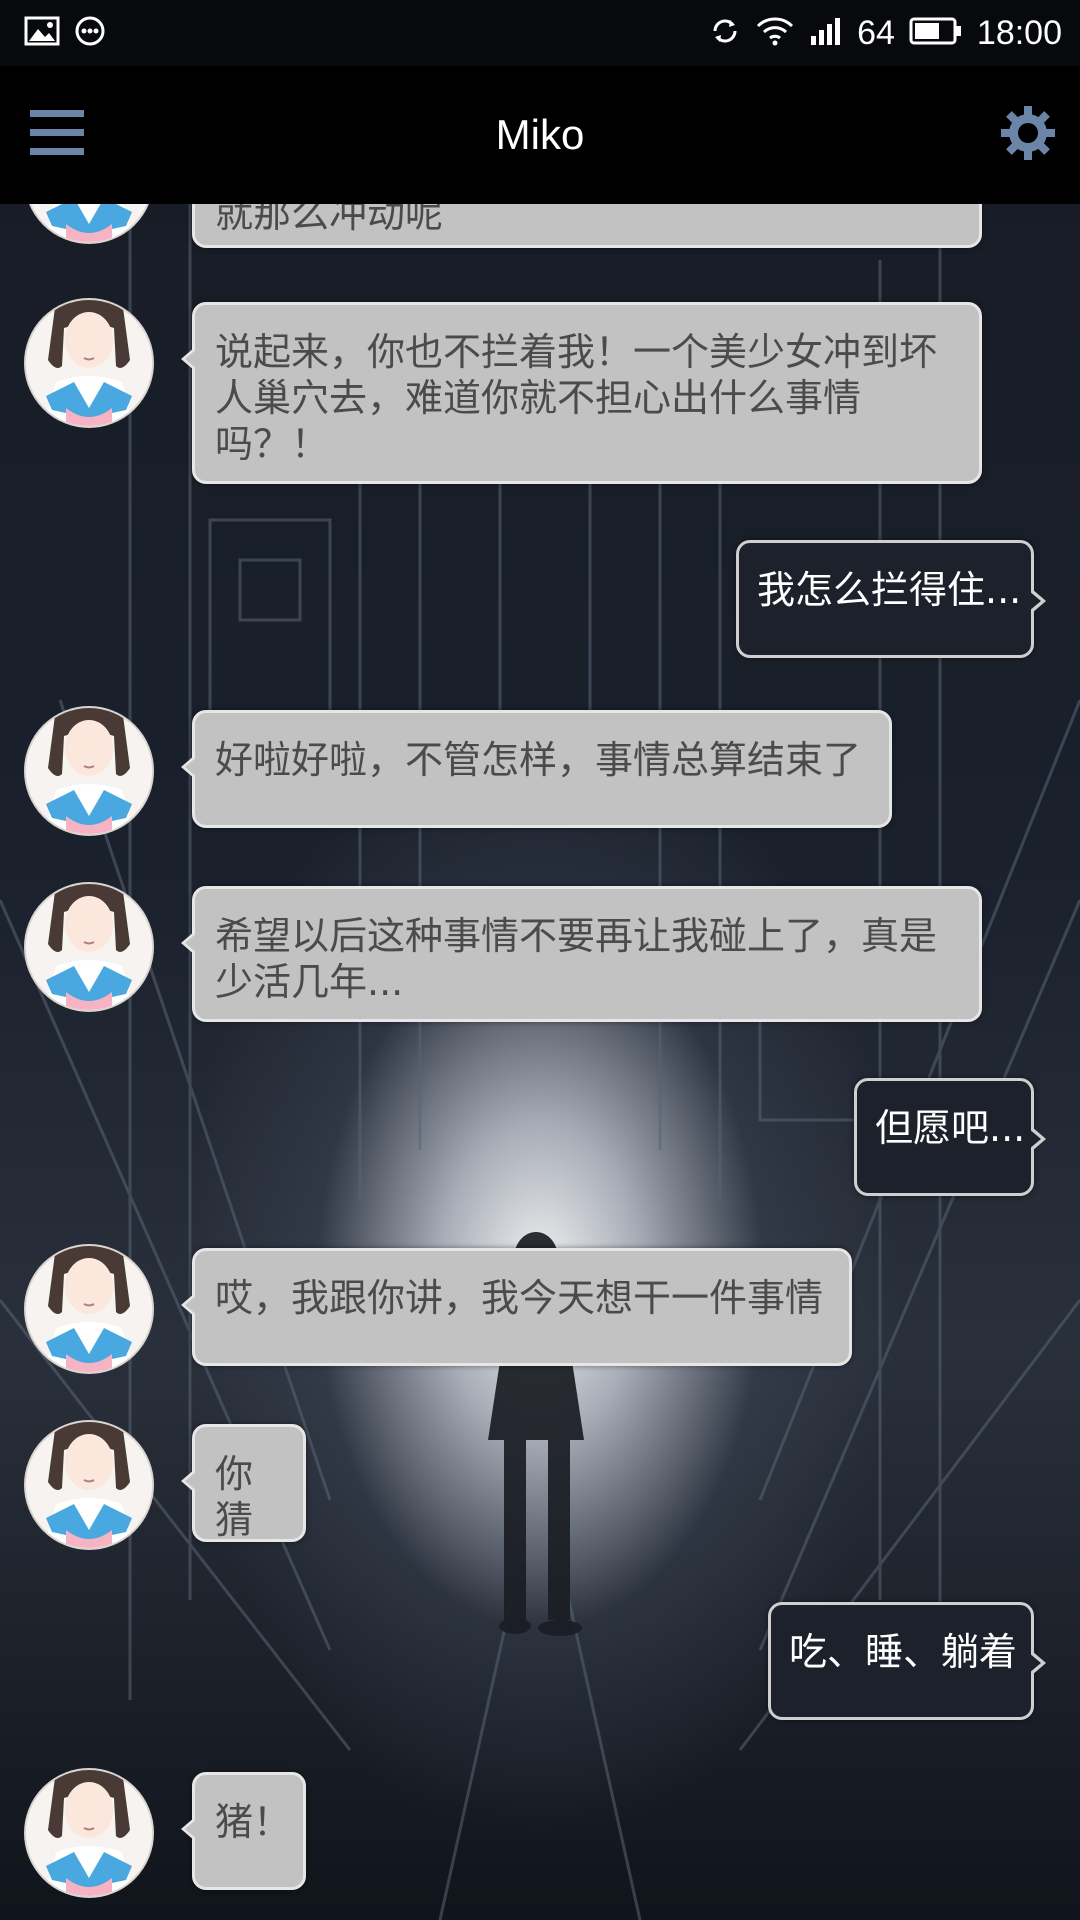 The width and height of the screenshot is (1080, 1920). Describe the element at coordinates (725, 33) in the screenshot. I see `sync-icon` at that location.